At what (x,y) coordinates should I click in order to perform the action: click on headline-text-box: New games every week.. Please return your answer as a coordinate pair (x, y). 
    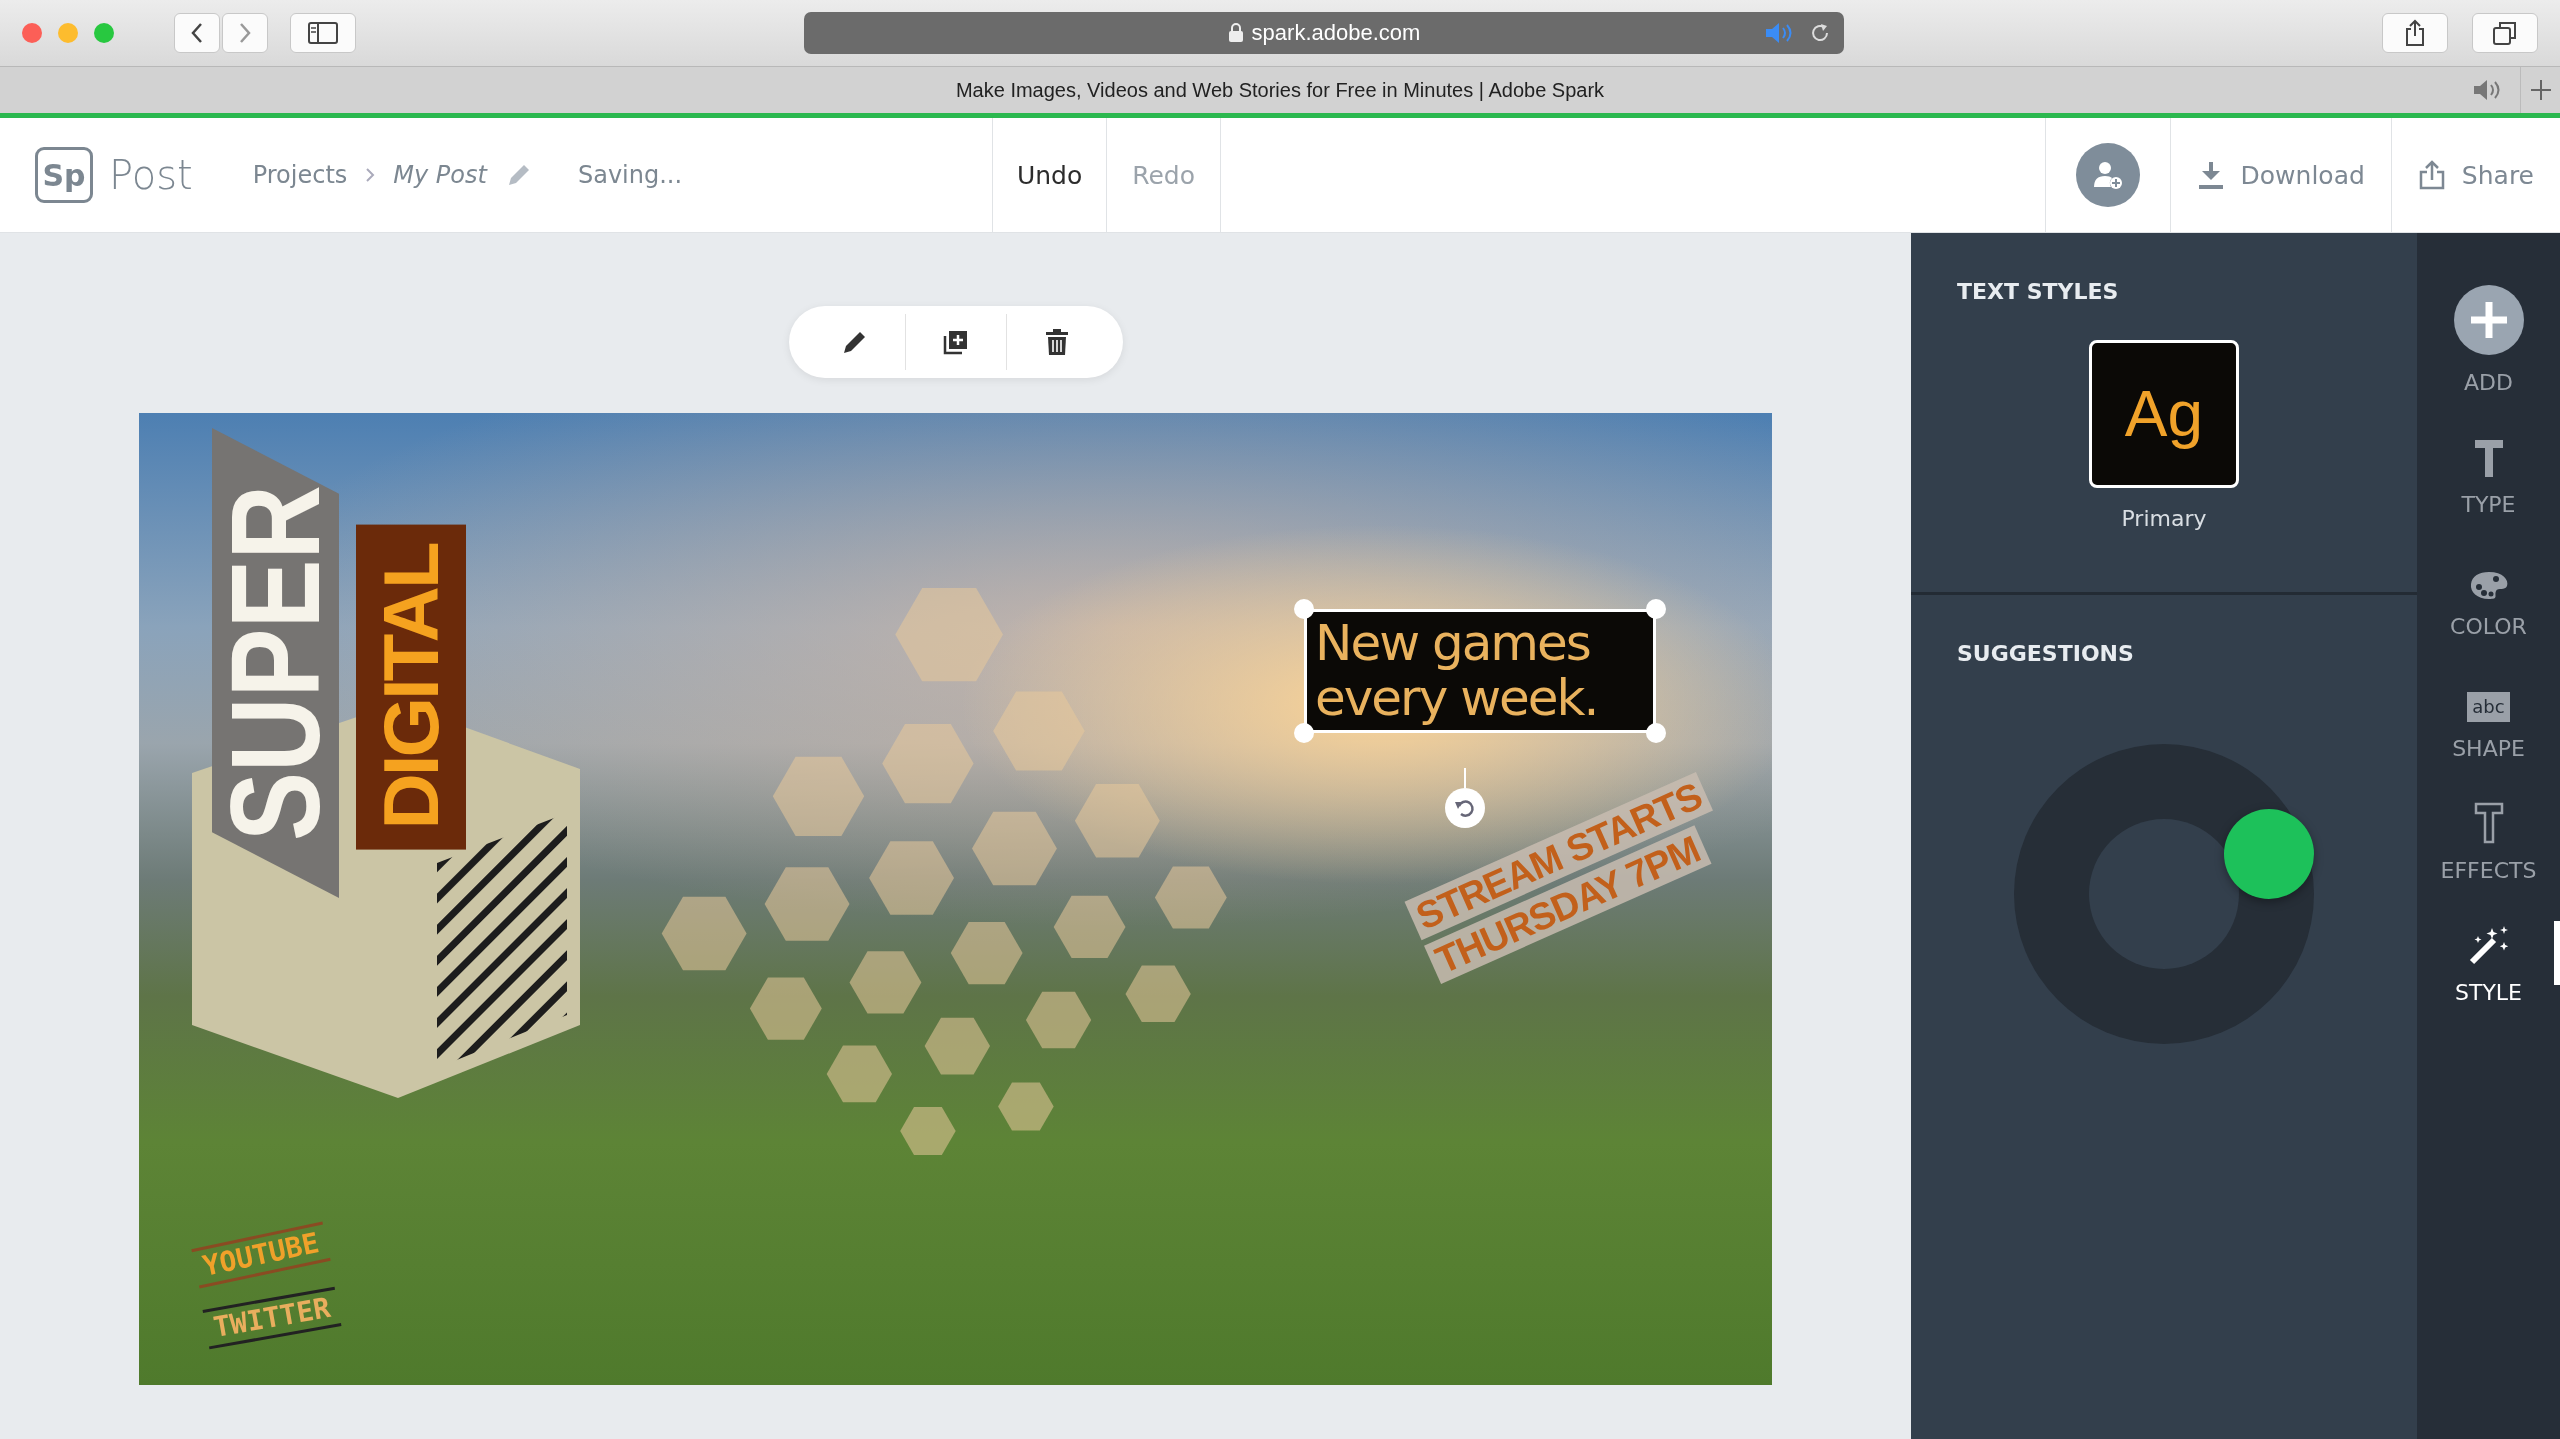
    Looking at the image, I should click on (1480, 671).